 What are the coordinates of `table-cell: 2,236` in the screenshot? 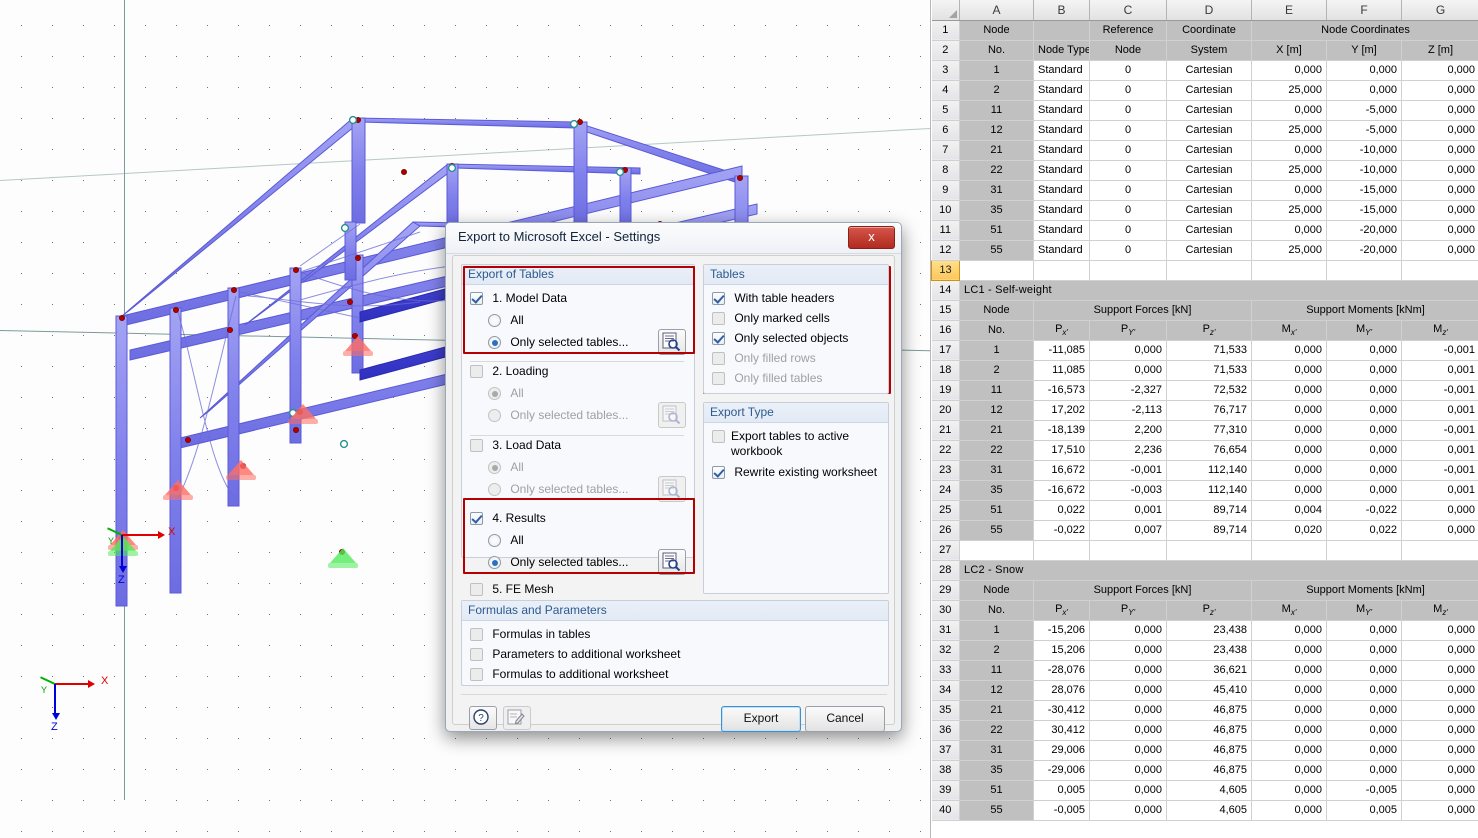 It's located at (1128, 450).